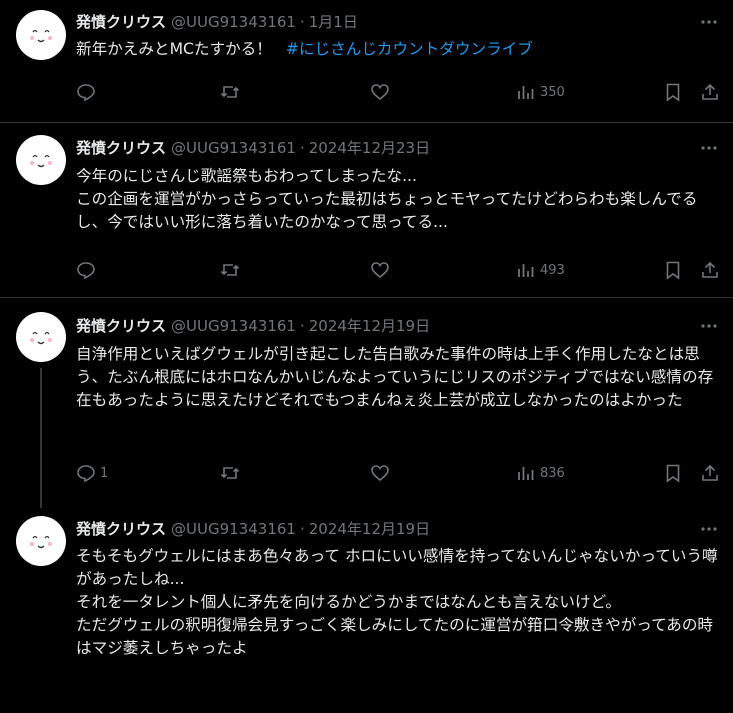 The width and height of the screenshot is (733, 713). I want to click on tweet-header: 発憤クリウス @UUG91343161 · 1月1日, so click(217, 22).